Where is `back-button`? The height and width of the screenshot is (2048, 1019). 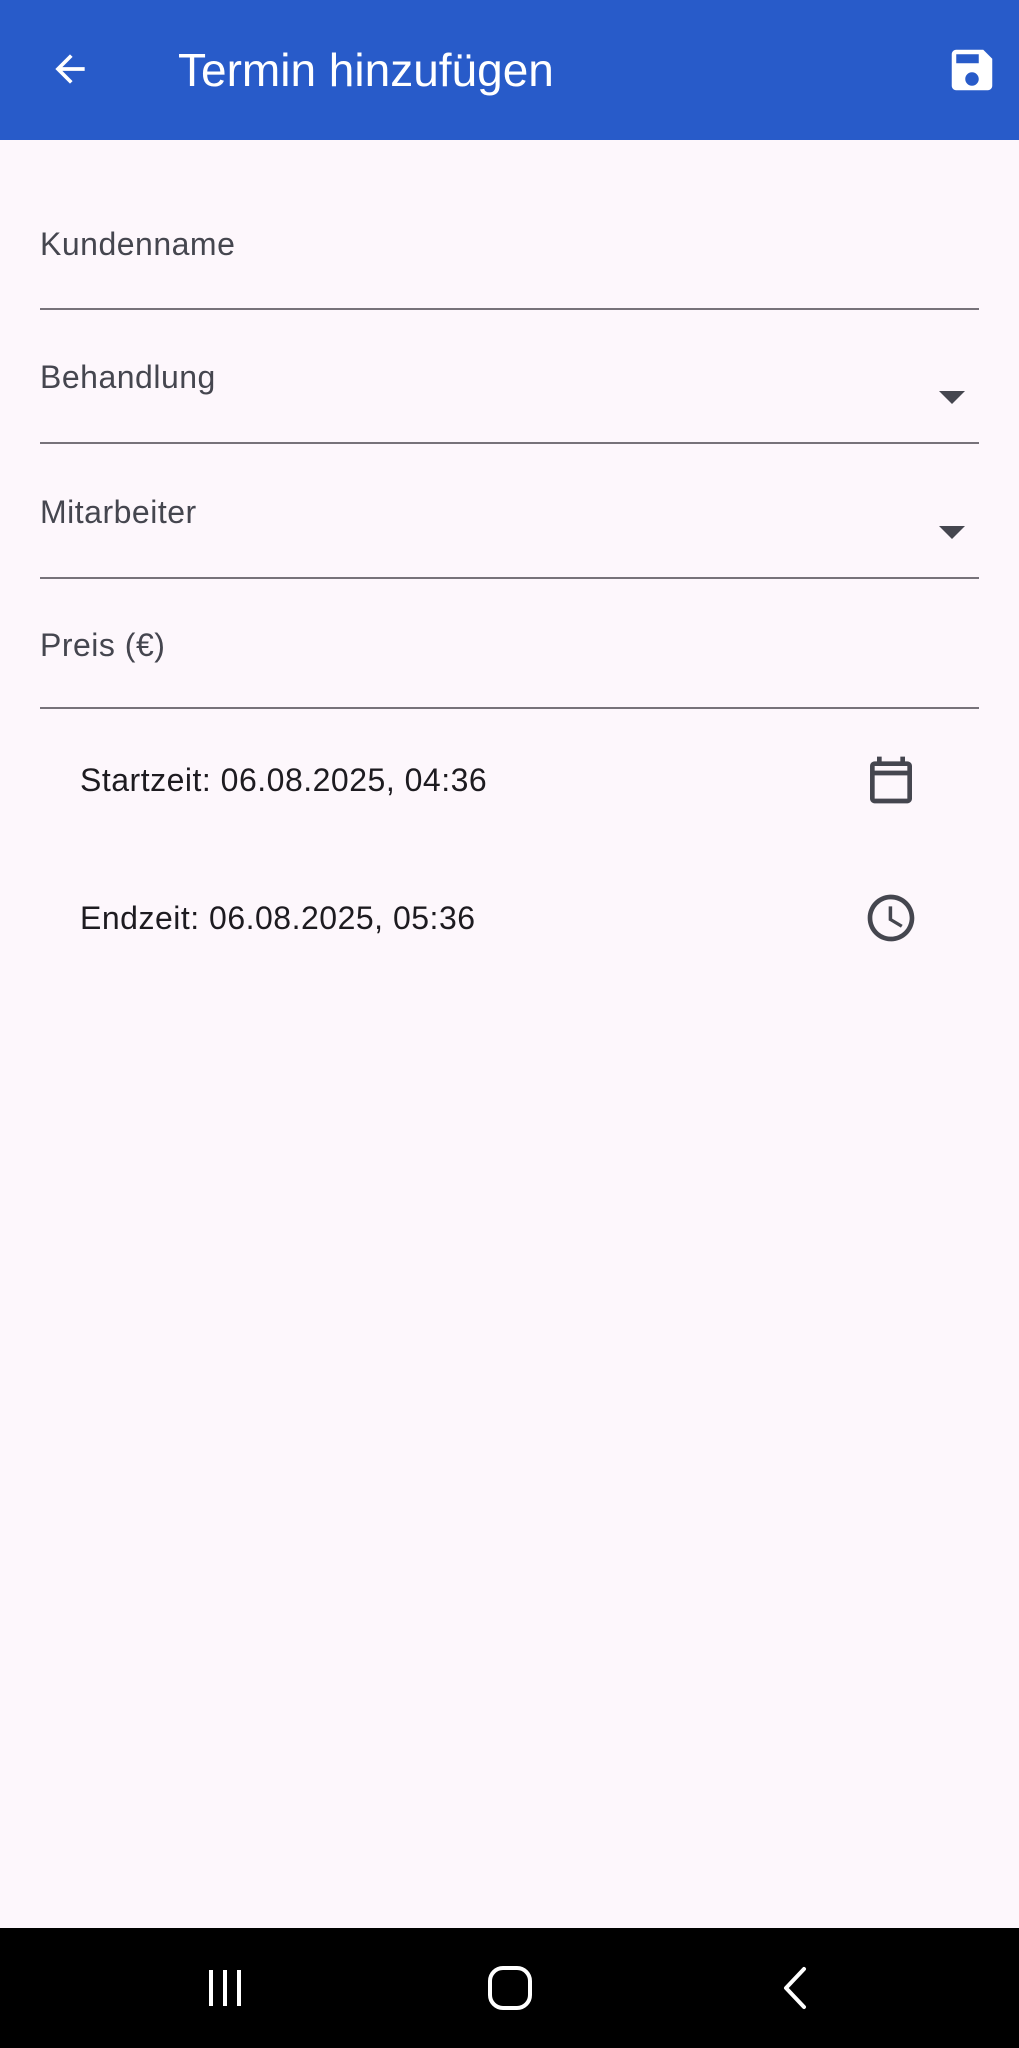
back-button is located at coordinates (70, 69).